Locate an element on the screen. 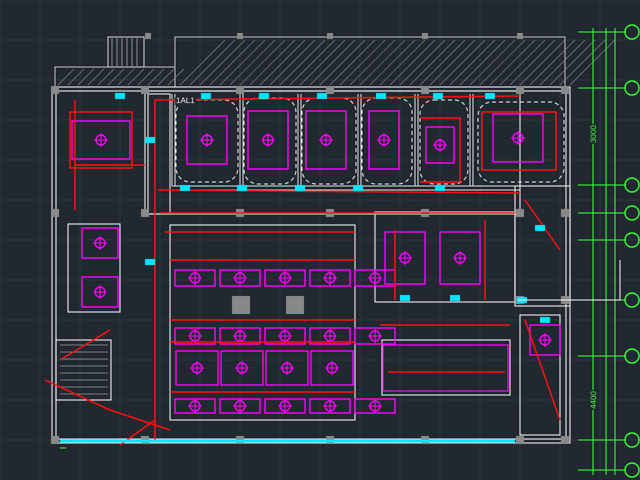 The width and height of the screenshot is (640, 480). panel-label: 1AL1 is located at coordinates (185, 101).